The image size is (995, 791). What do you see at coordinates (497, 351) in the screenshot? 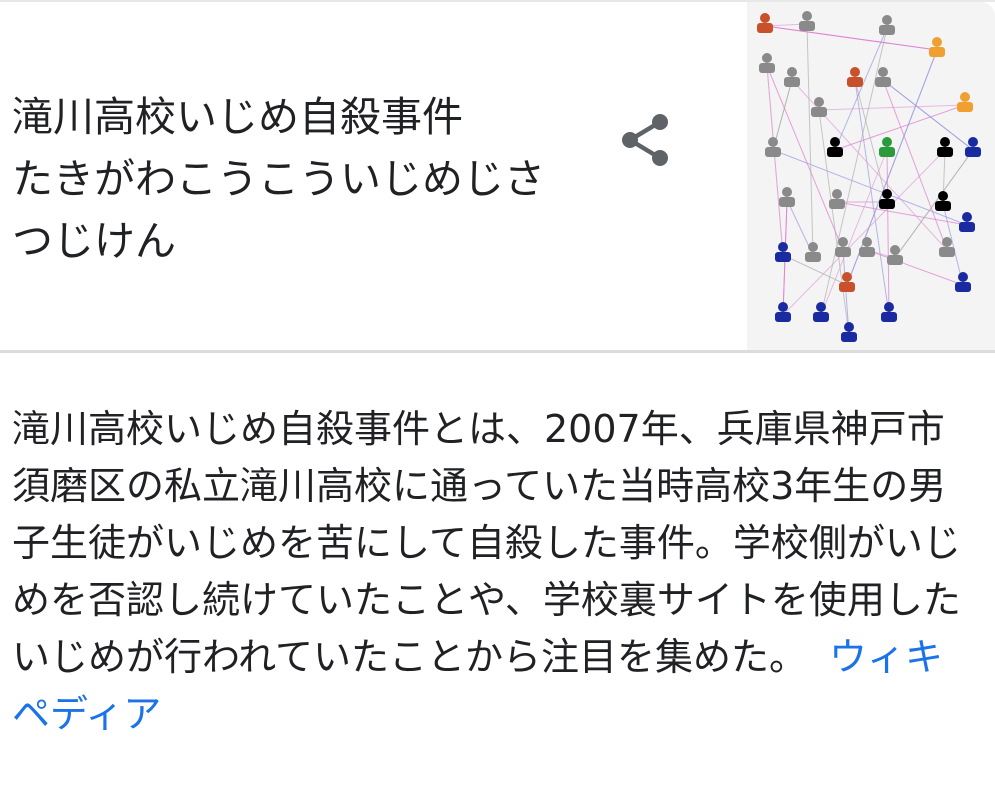
I see `section-divider` at bounding box center [497, 351].